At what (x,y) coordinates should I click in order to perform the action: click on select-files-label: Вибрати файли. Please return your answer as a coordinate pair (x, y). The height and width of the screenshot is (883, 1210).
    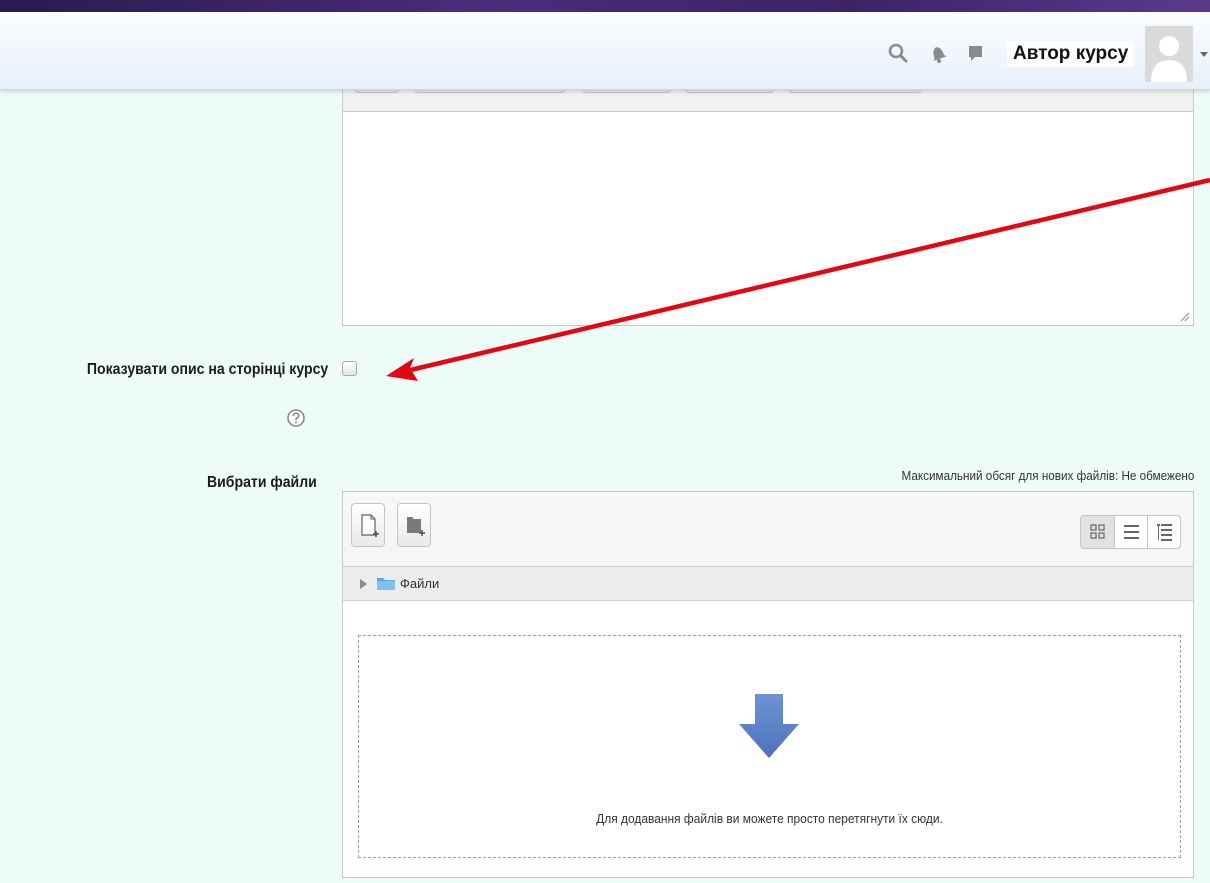
    Looking at the image, I should click on (262, 482).